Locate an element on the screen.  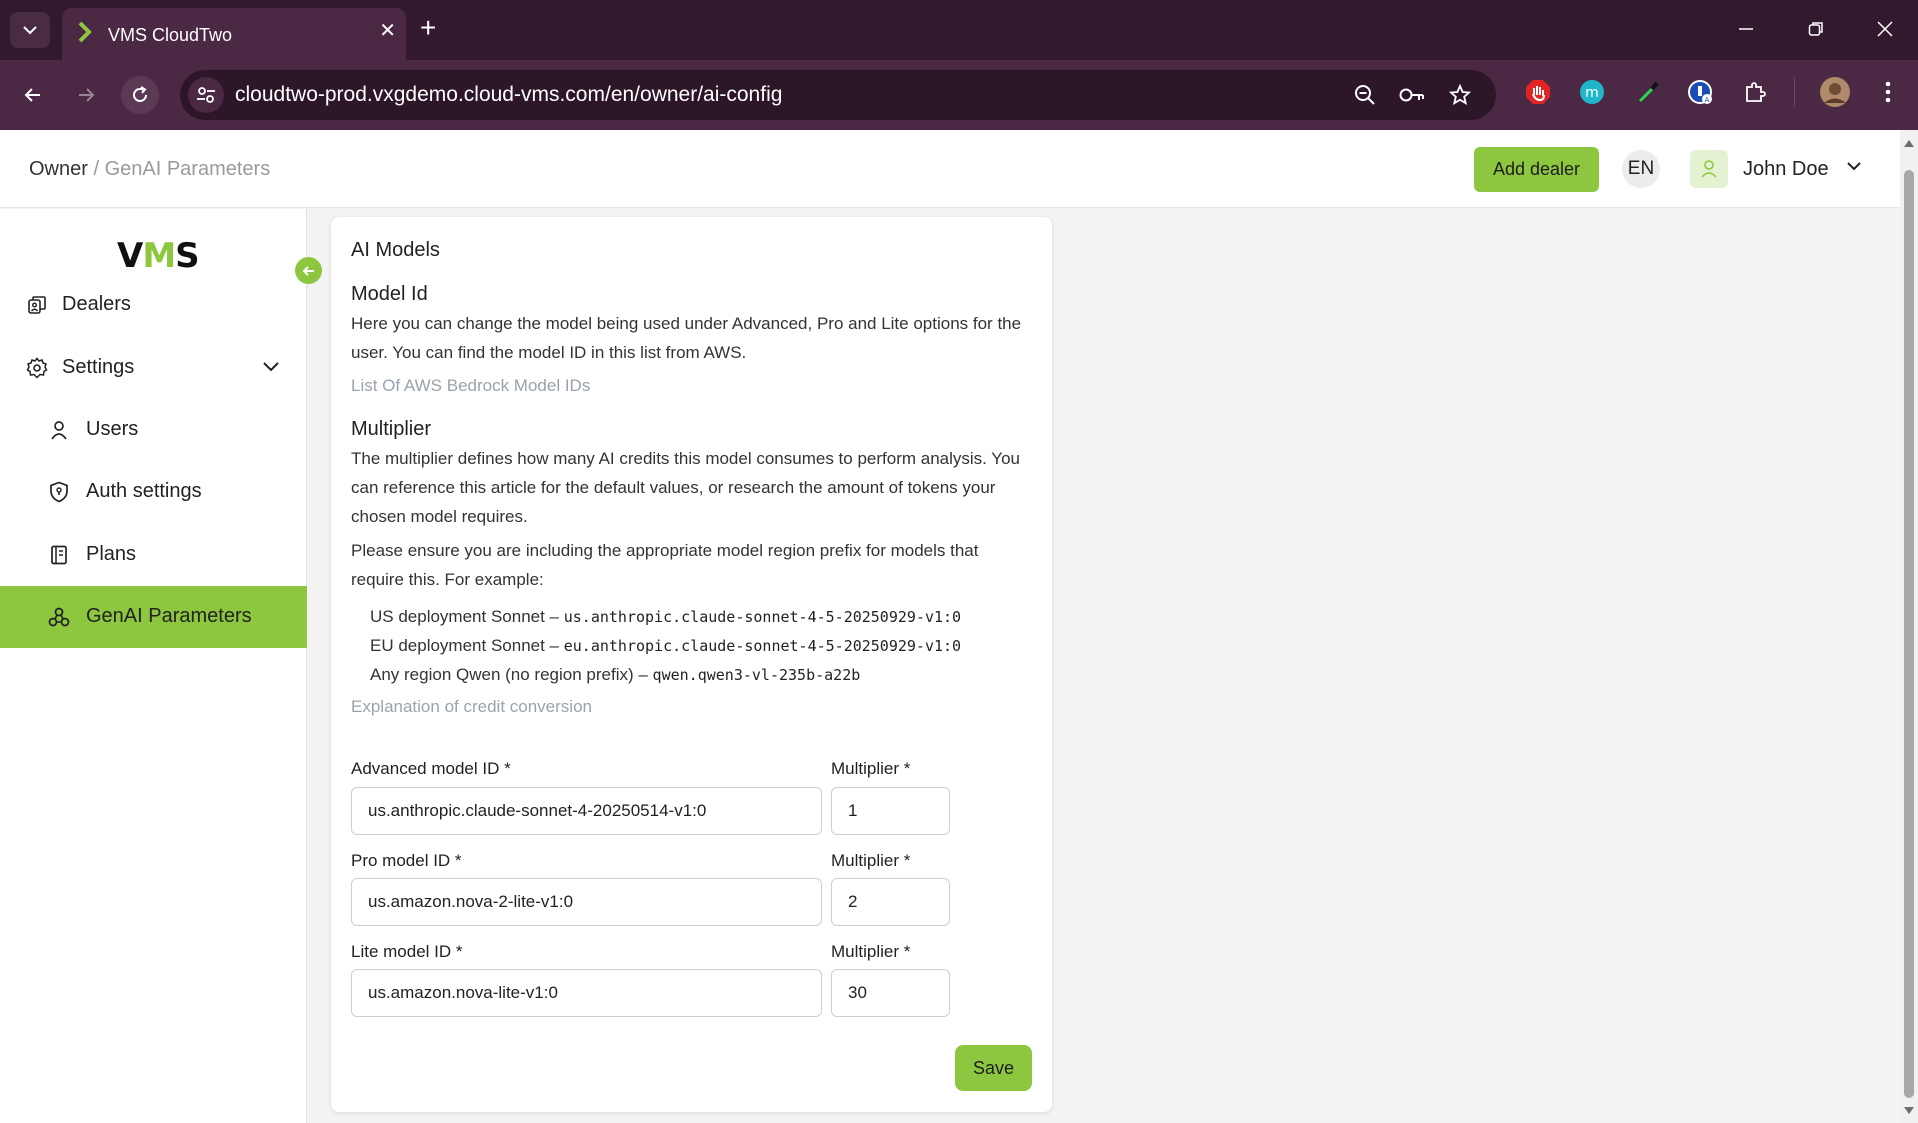
close-window-button is located at coordinates (1885, 29).